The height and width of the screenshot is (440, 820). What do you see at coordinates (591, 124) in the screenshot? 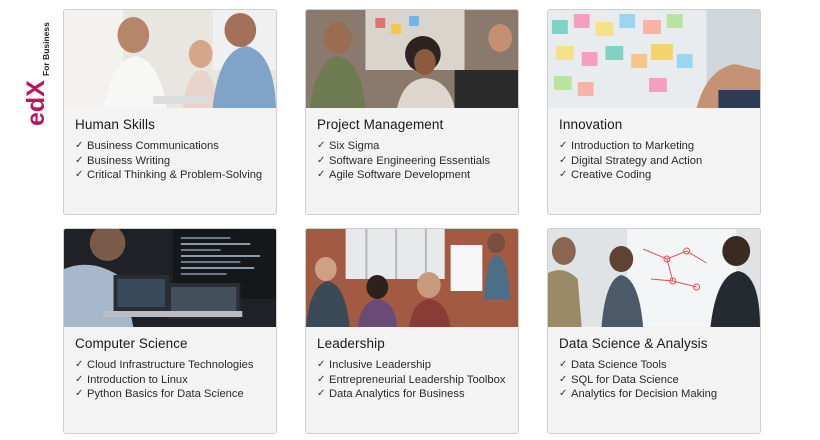
I see `card-title: Innovation` at bounding box center [591, 124].